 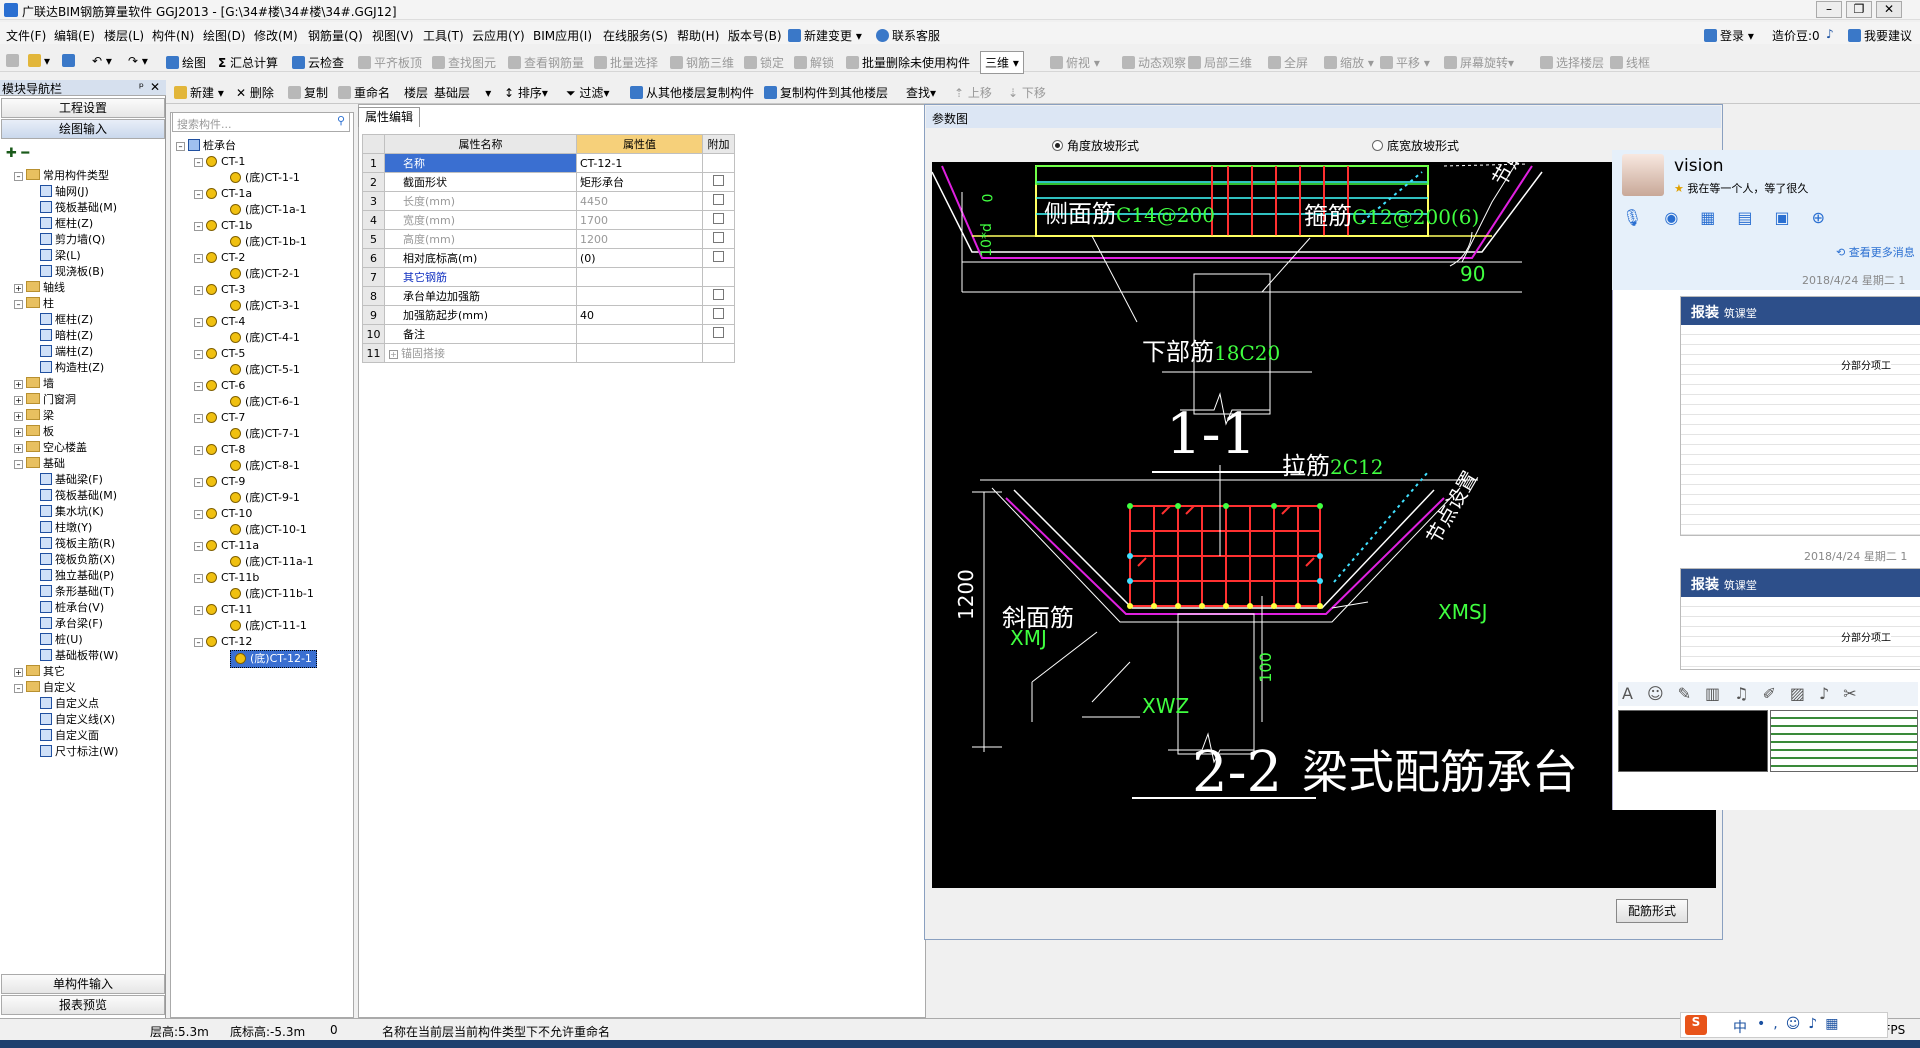 I want to click on fullscreen-button: 全屏, so click(x=1288, y=62).